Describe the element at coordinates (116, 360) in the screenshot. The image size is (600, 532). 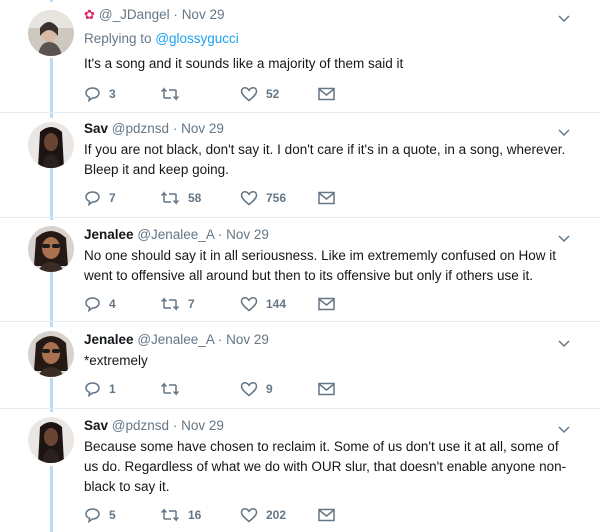
I see `tweet-text: *extremely` at that location.